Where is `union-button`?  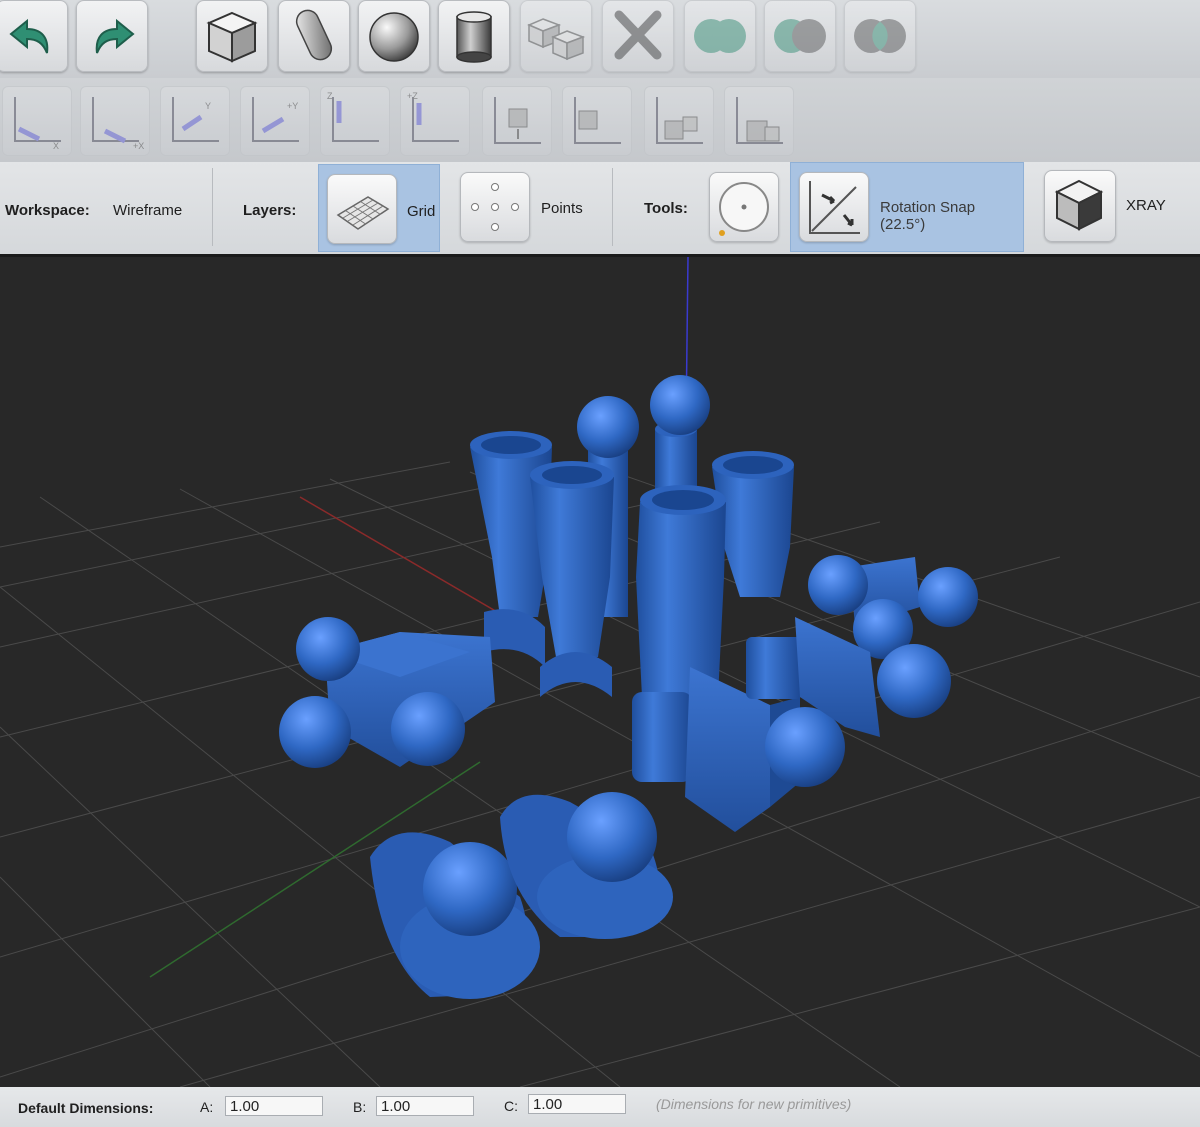 union-button is located at coordinates (720, 36).